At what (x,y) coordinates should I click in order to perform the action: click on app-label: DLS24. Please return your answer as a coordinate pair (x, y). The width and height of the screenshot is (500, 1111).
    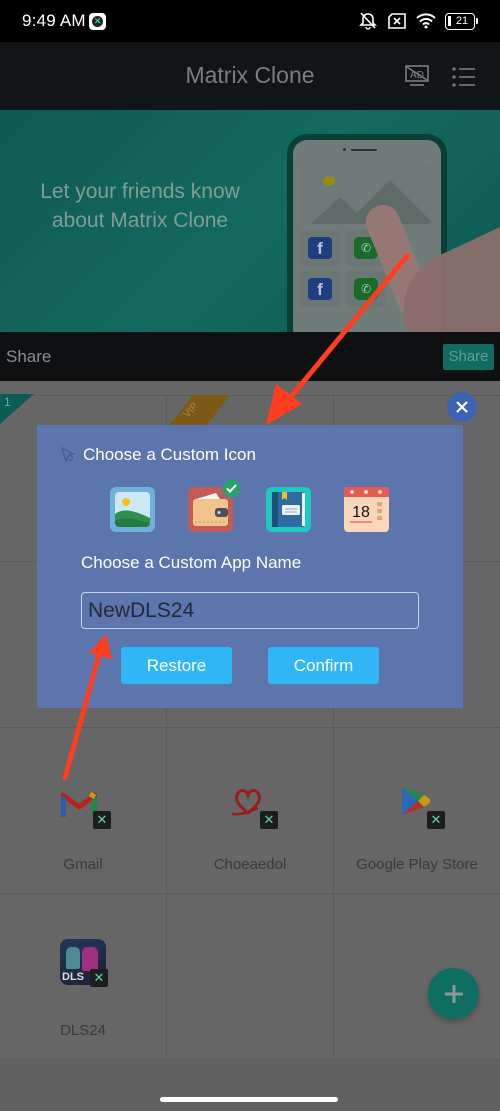
    Looking at the image, I should click on (83, 1030).